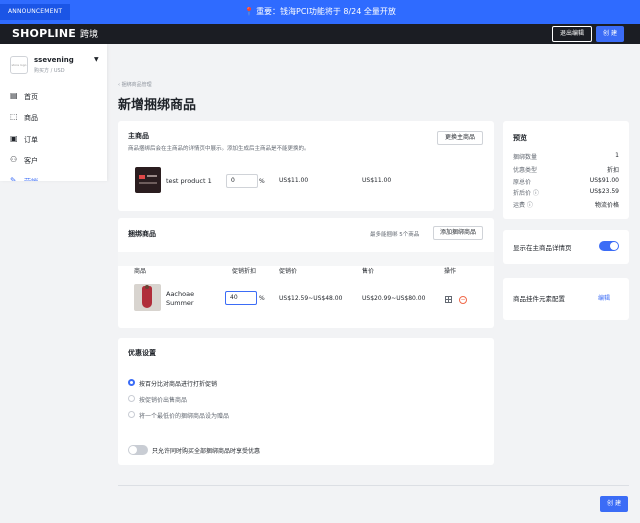  What do you see at coordinates (96, 59) in the screenshot?
I see `caret-down-icon: ▼` at bounding box center [96, 59].